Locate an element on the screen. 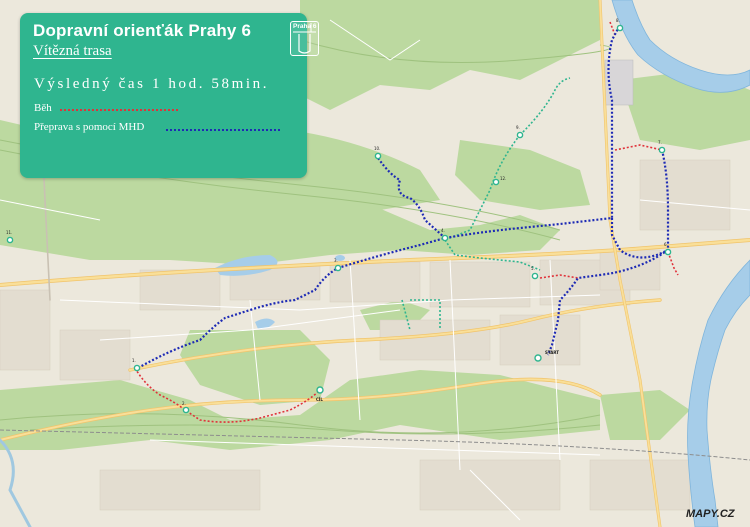 This screenshot has height=527, width=750. svg-text: 8. is located at coordinates (618, 20).